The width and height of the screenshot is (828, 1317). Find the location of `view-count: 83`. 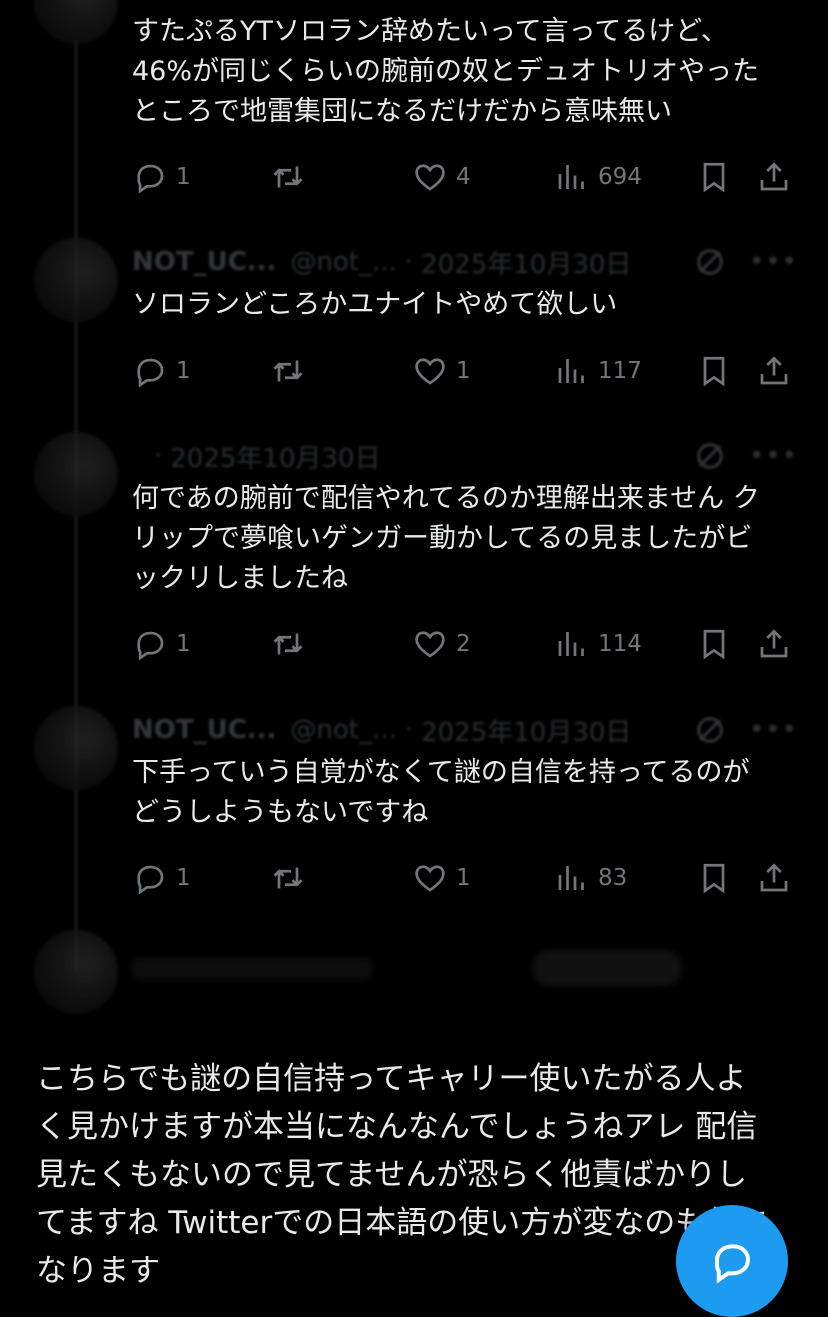

view-count: 83 is located at coordinates (613, 878).